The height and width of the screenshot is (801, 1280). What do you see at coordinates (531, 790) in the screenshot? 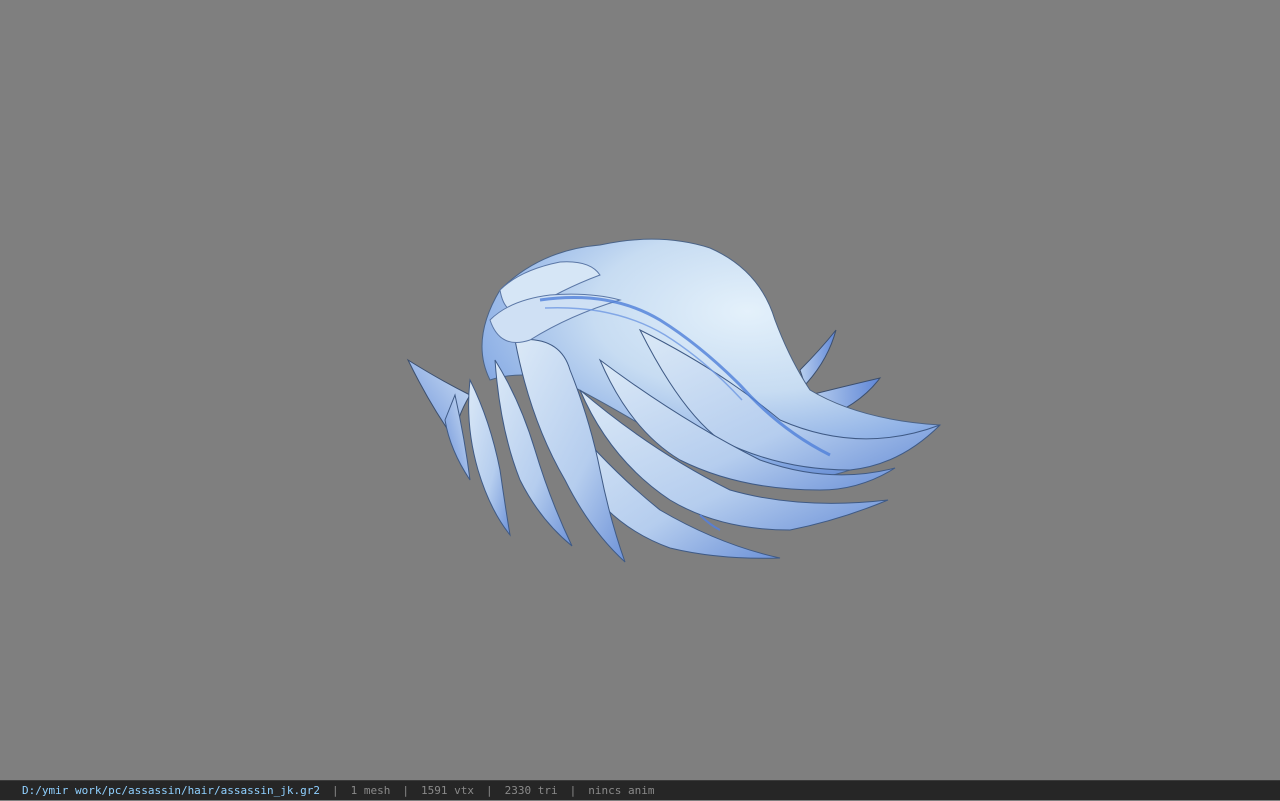
I see `triangle-count: 2330 tri` at bounding box center [531, 790].